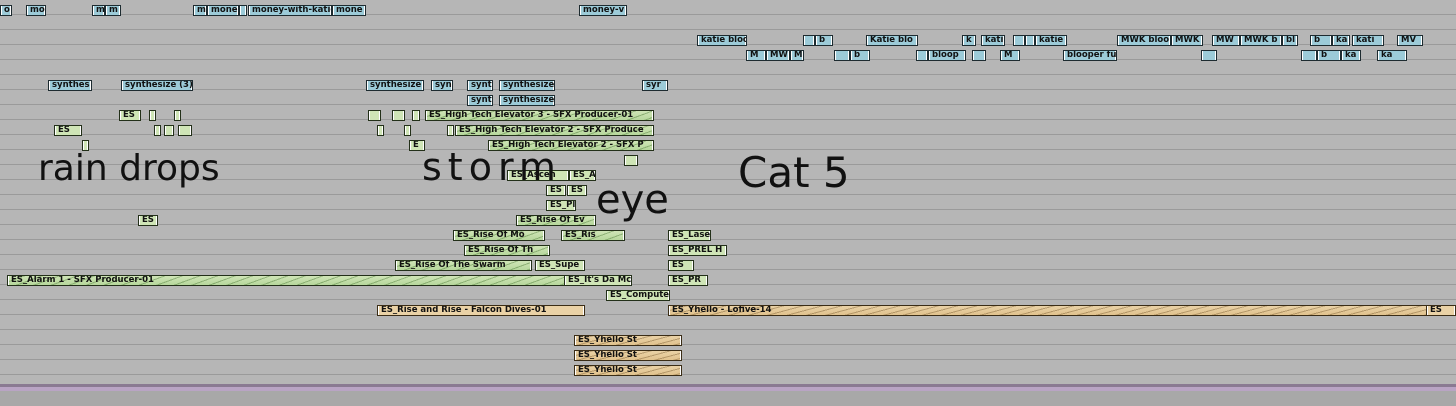 The image size is (1456, 406). Describe the element at coordinates (794, 172) in the screenshot. I see `annotation-cat5: Cat 5` at that location.